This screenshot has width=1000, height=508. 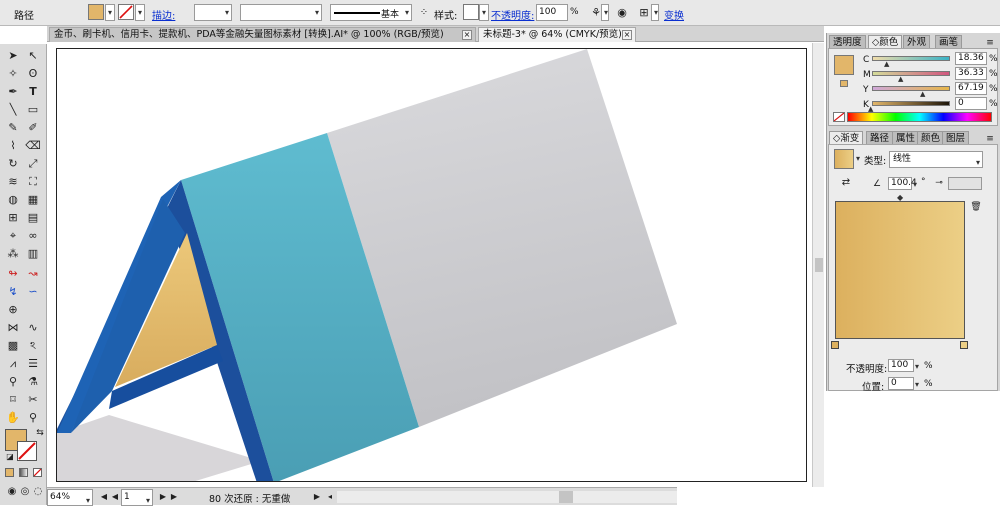 I want to click on opacity-link: 不透明度:, so click(x=512, y=14).